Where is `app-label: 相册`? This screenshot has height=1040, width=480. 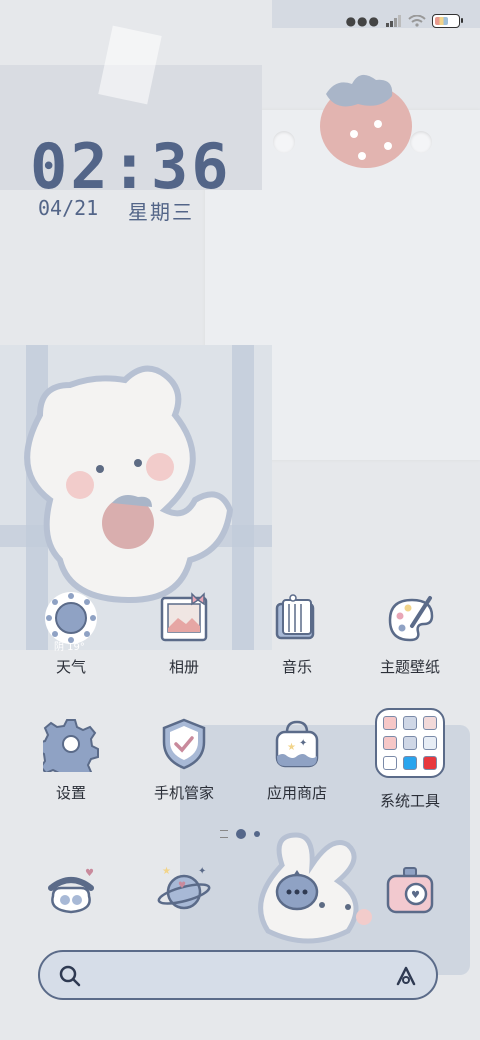 app-label: 相册 is located at coordinates (183, 667).